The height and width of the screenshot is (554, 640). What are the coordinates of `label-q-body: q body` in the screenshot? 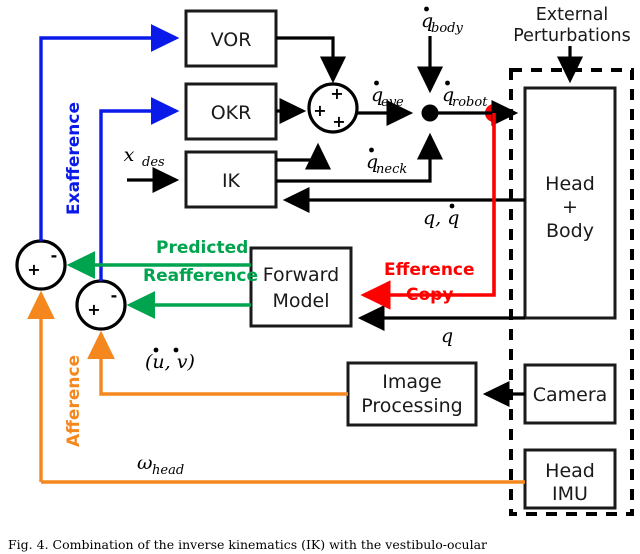 It's located at (442, 21).